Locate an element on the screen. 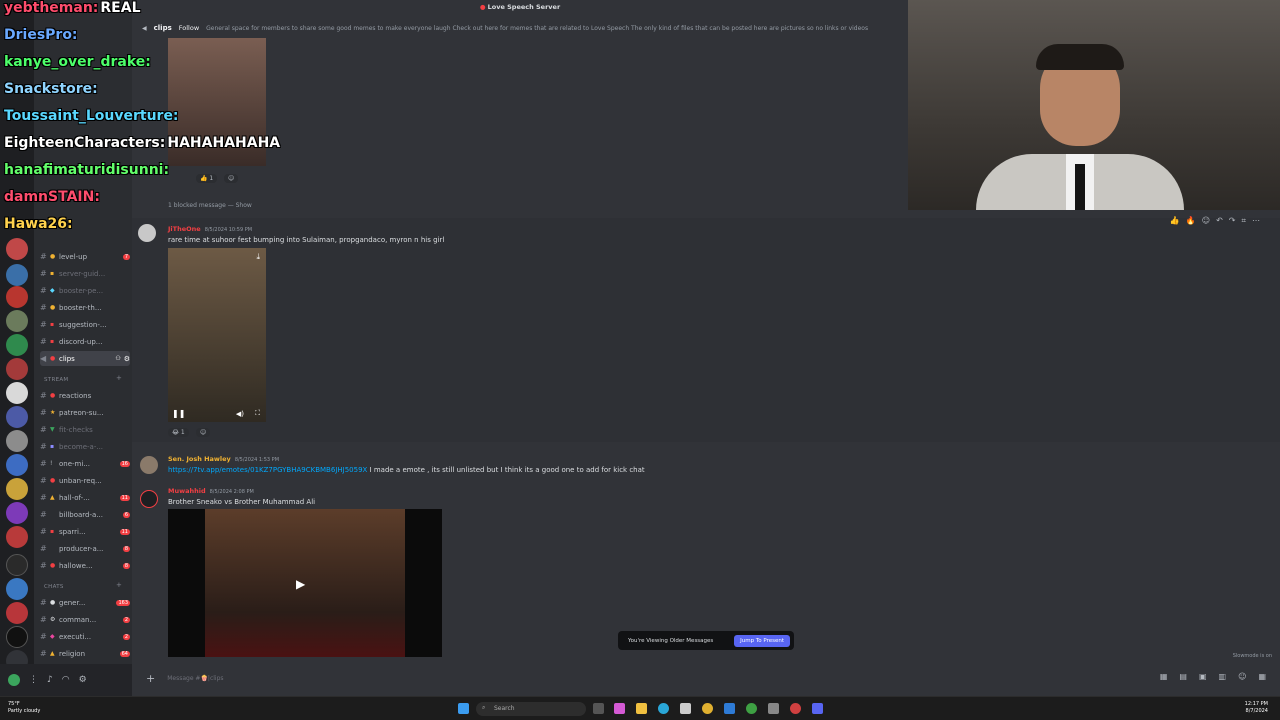  channel-item-clips: ◀ ● clips ⚇ ⚙ is located at coordinates (85, 358).